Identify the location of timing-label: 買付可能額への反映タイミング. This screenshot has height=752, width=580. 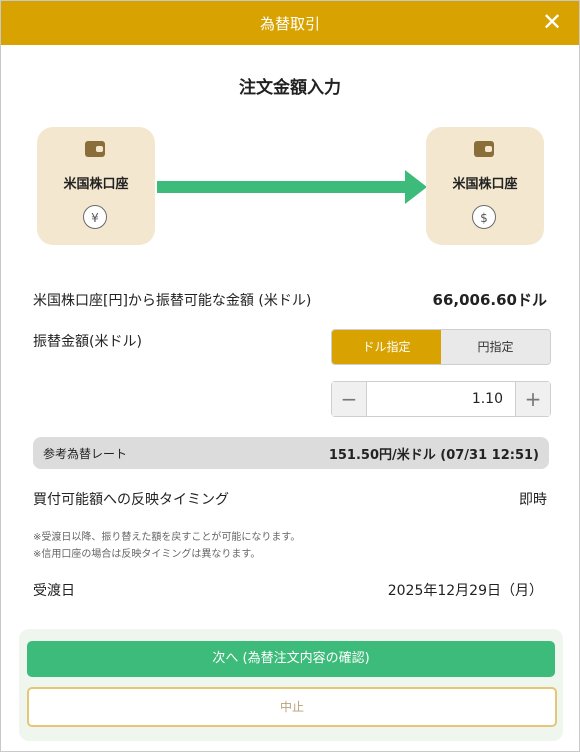
(131, 500).